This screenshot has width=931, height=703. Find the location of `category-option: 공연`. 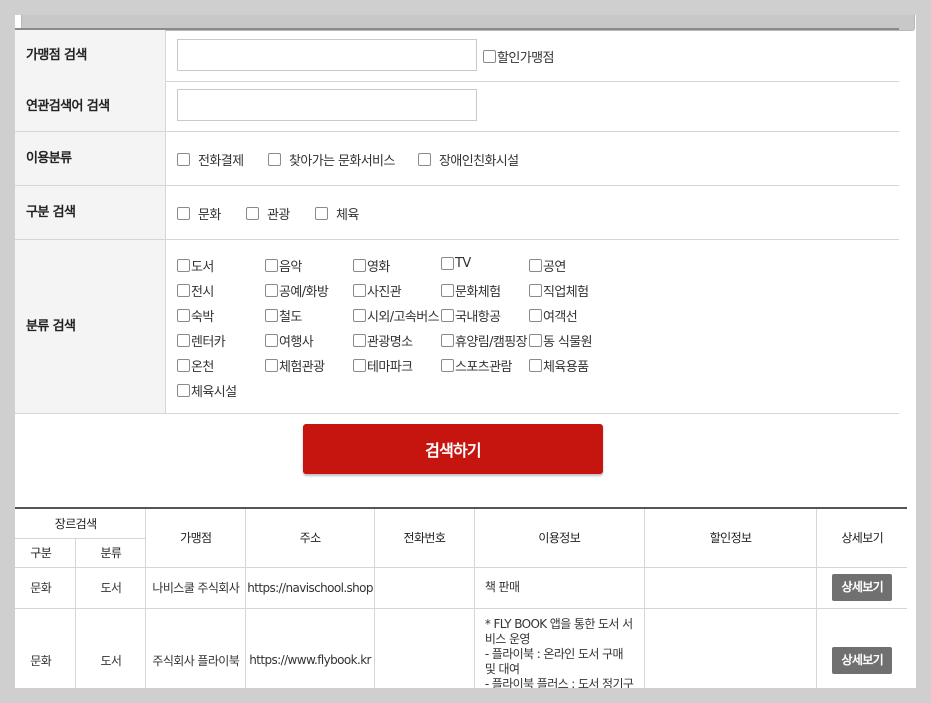

category-option: 공연 is located at coordinates (547, 265).